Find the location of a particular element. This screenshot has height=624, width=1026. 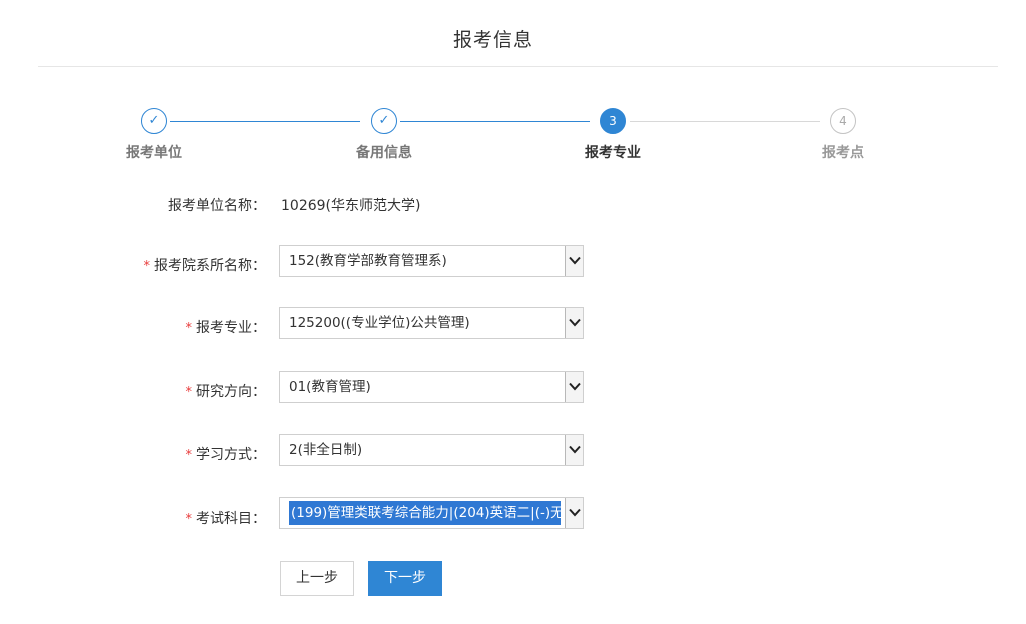

subjects-label-text: 考试科目： is located at coordinates (231, 519).